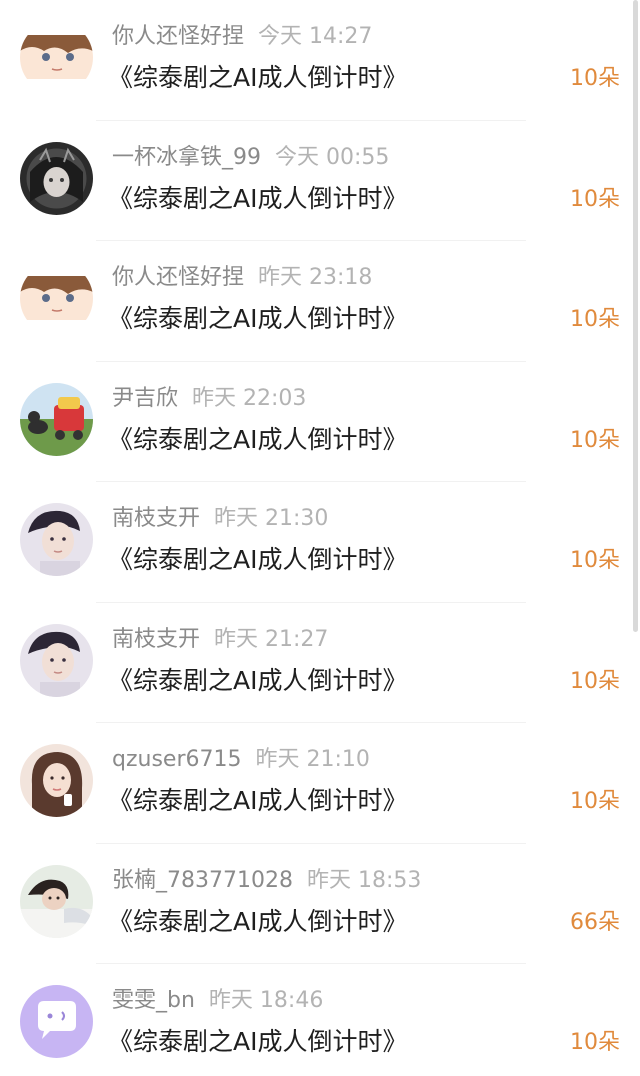 The width and height of the screenshot is (640, 1076). Describe the element at coordinates (56, 178) in the screenshot. I see `dark-anime-girl-avatar-icon` at that location.